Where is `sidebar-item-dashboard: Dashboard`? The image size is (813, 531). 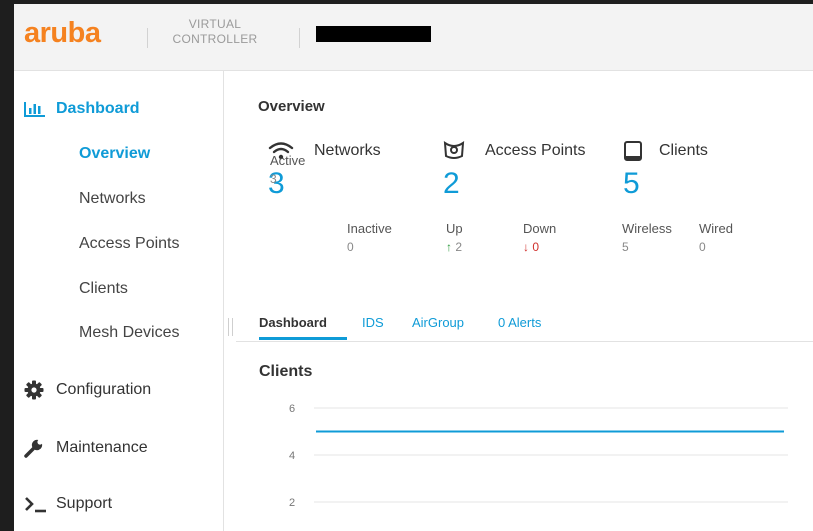
sidebar-item-dashboard: Dashboard is located at coordinates (82, 109).